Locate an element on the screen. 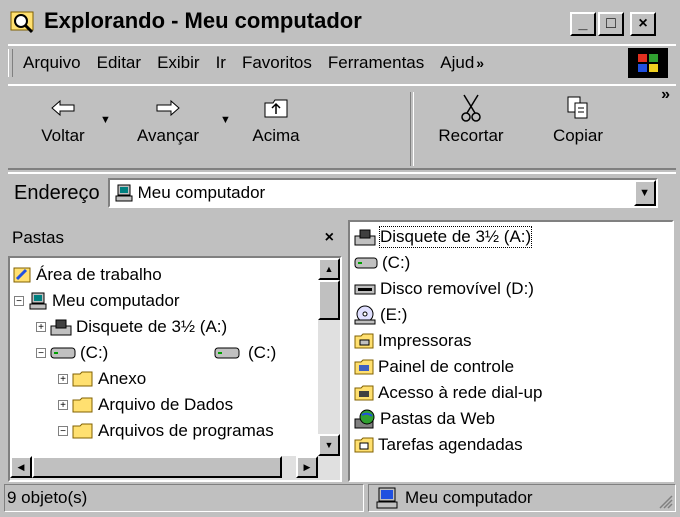  explorer-icon is located at coordinates (22, 22).